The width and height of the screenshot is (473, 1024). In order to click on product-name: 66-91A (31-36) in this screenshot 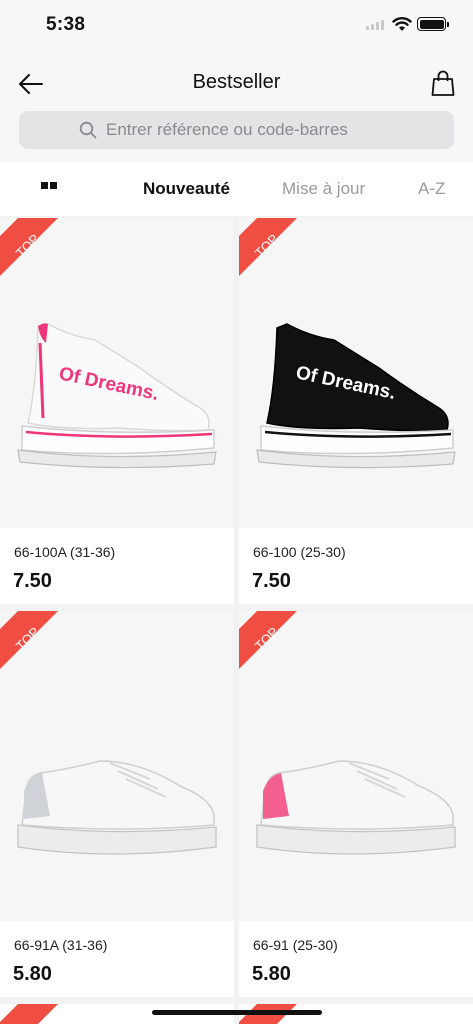, I will do `click(61, 945)`.